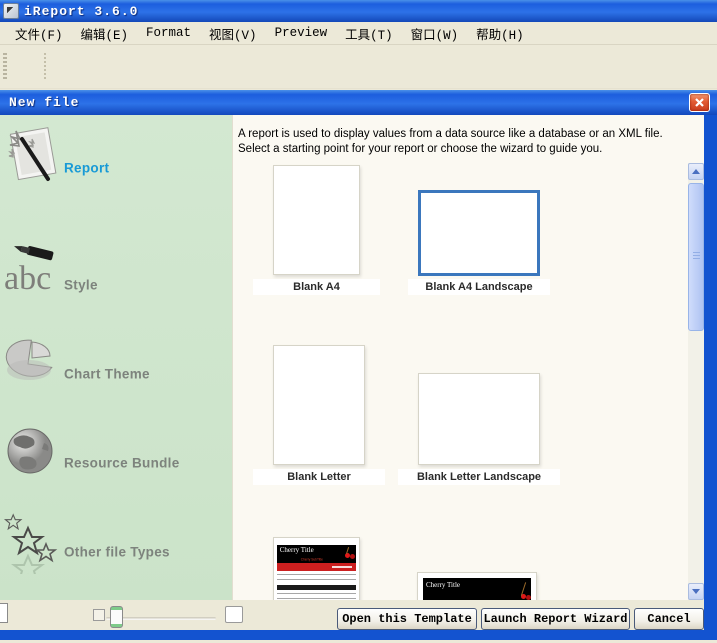 The height and width of the screenshot is (643, 717). What do you see at coordinates (39, 33) in the screenshot?
I see `menu-file: 文件(F)` at bounding box center [39, 33].